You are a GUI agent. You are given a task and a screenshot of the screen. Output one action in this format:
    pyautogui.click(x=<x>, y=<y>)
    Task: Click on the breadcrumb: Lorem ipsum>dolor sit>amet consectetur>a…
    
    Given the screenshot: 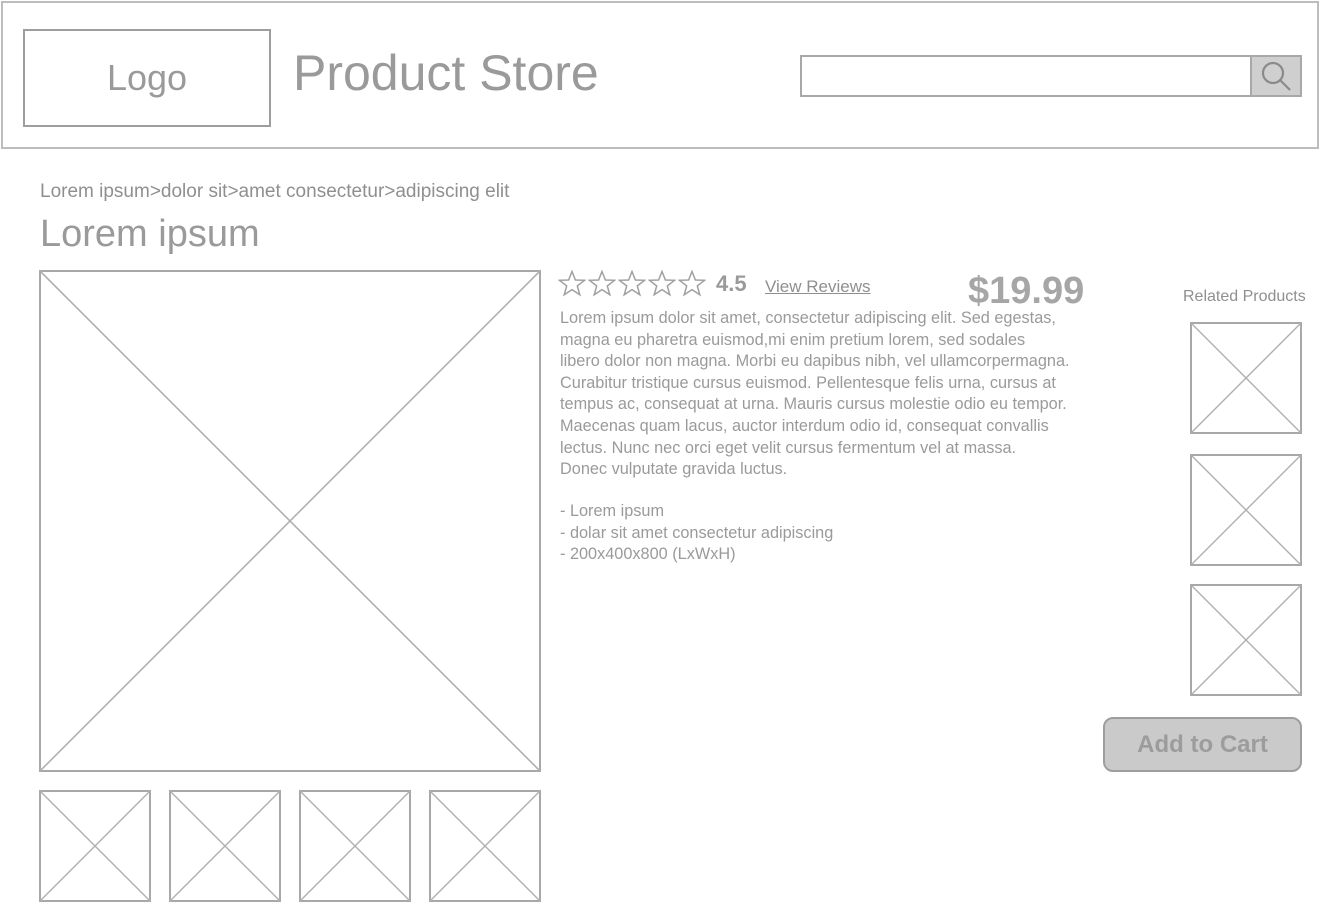 What is the action you would take?
    pyautogui.click(x=274, y=192)
    